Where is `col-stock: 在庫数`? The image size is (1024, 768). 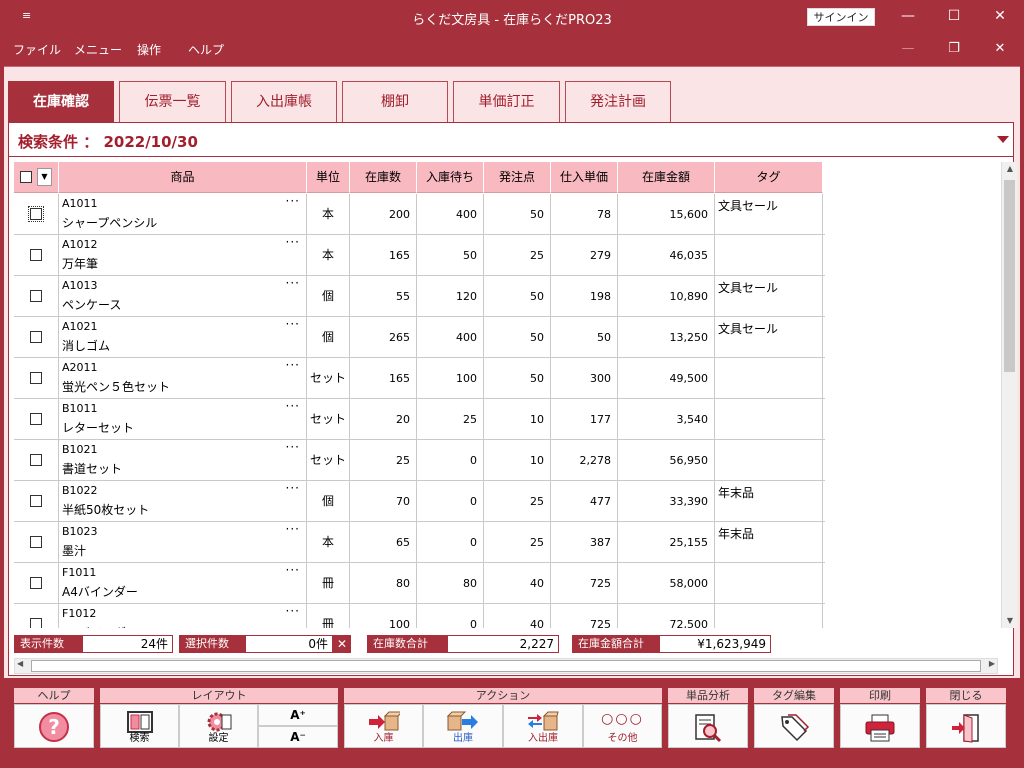 col-stock: 在庫数 is located at coordinates (383, 177).